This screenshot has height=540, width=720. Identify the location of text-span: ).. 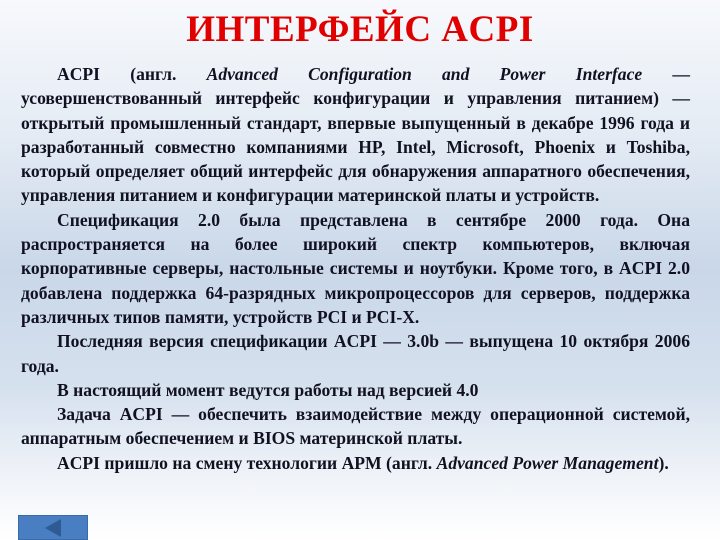
(663, 462).